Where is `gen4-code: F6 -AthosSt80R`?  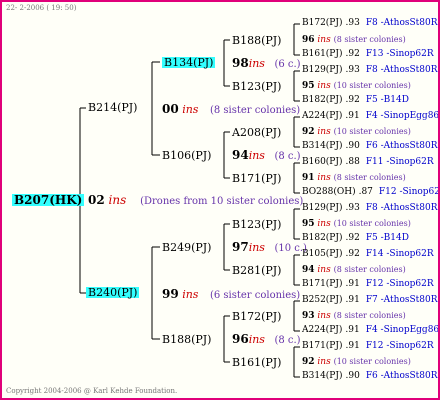 gen4-code: F6 -AthosSt80R is located at coordinates (401, 146).